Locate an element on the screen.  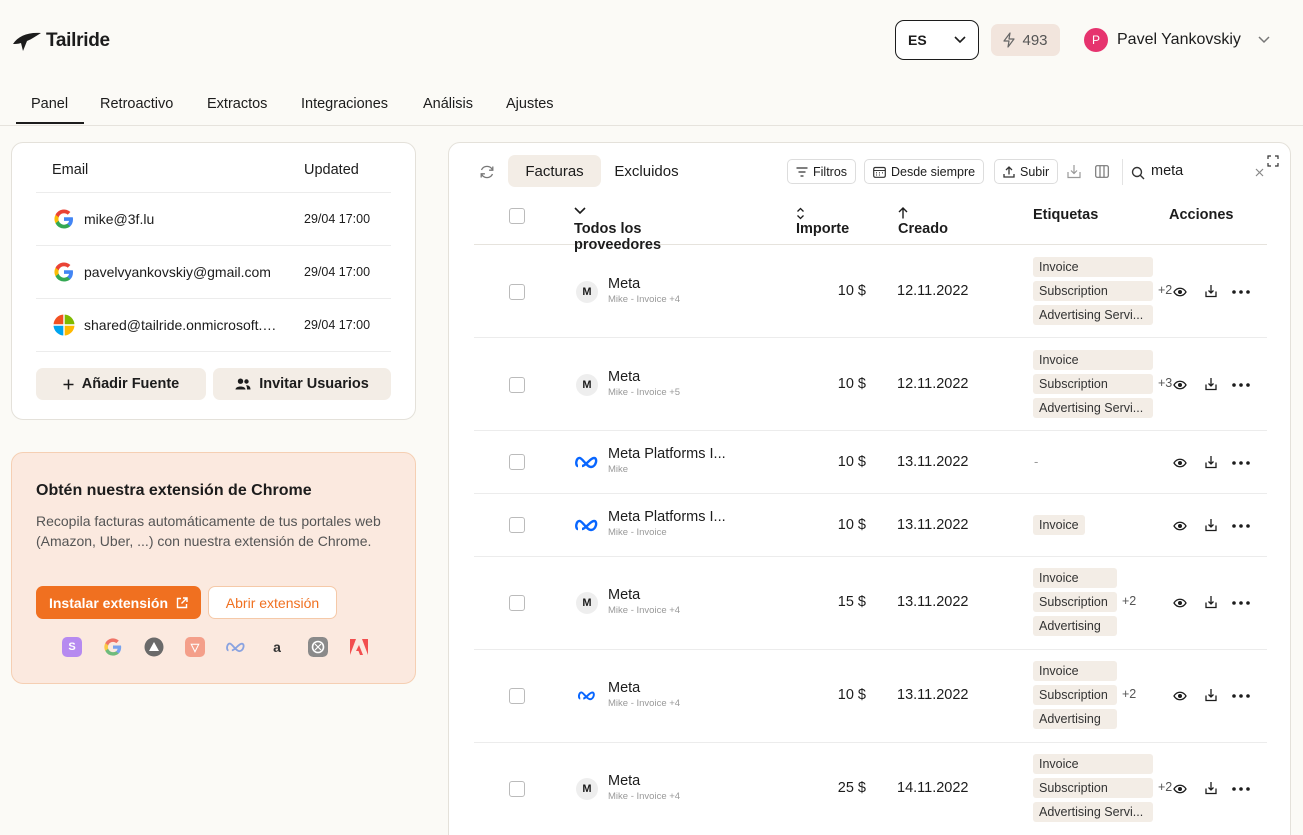
vendor-logo: M is located at coordinates (587, 789).